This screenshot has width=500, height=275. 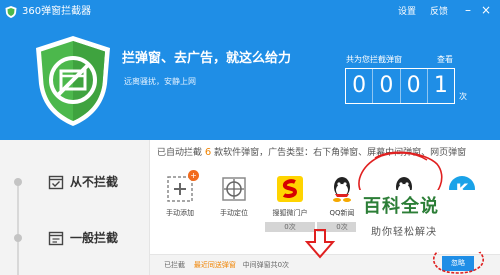 I want to click on sidebar: 从不拦截 一般拦截, so click(x=75, y=207).